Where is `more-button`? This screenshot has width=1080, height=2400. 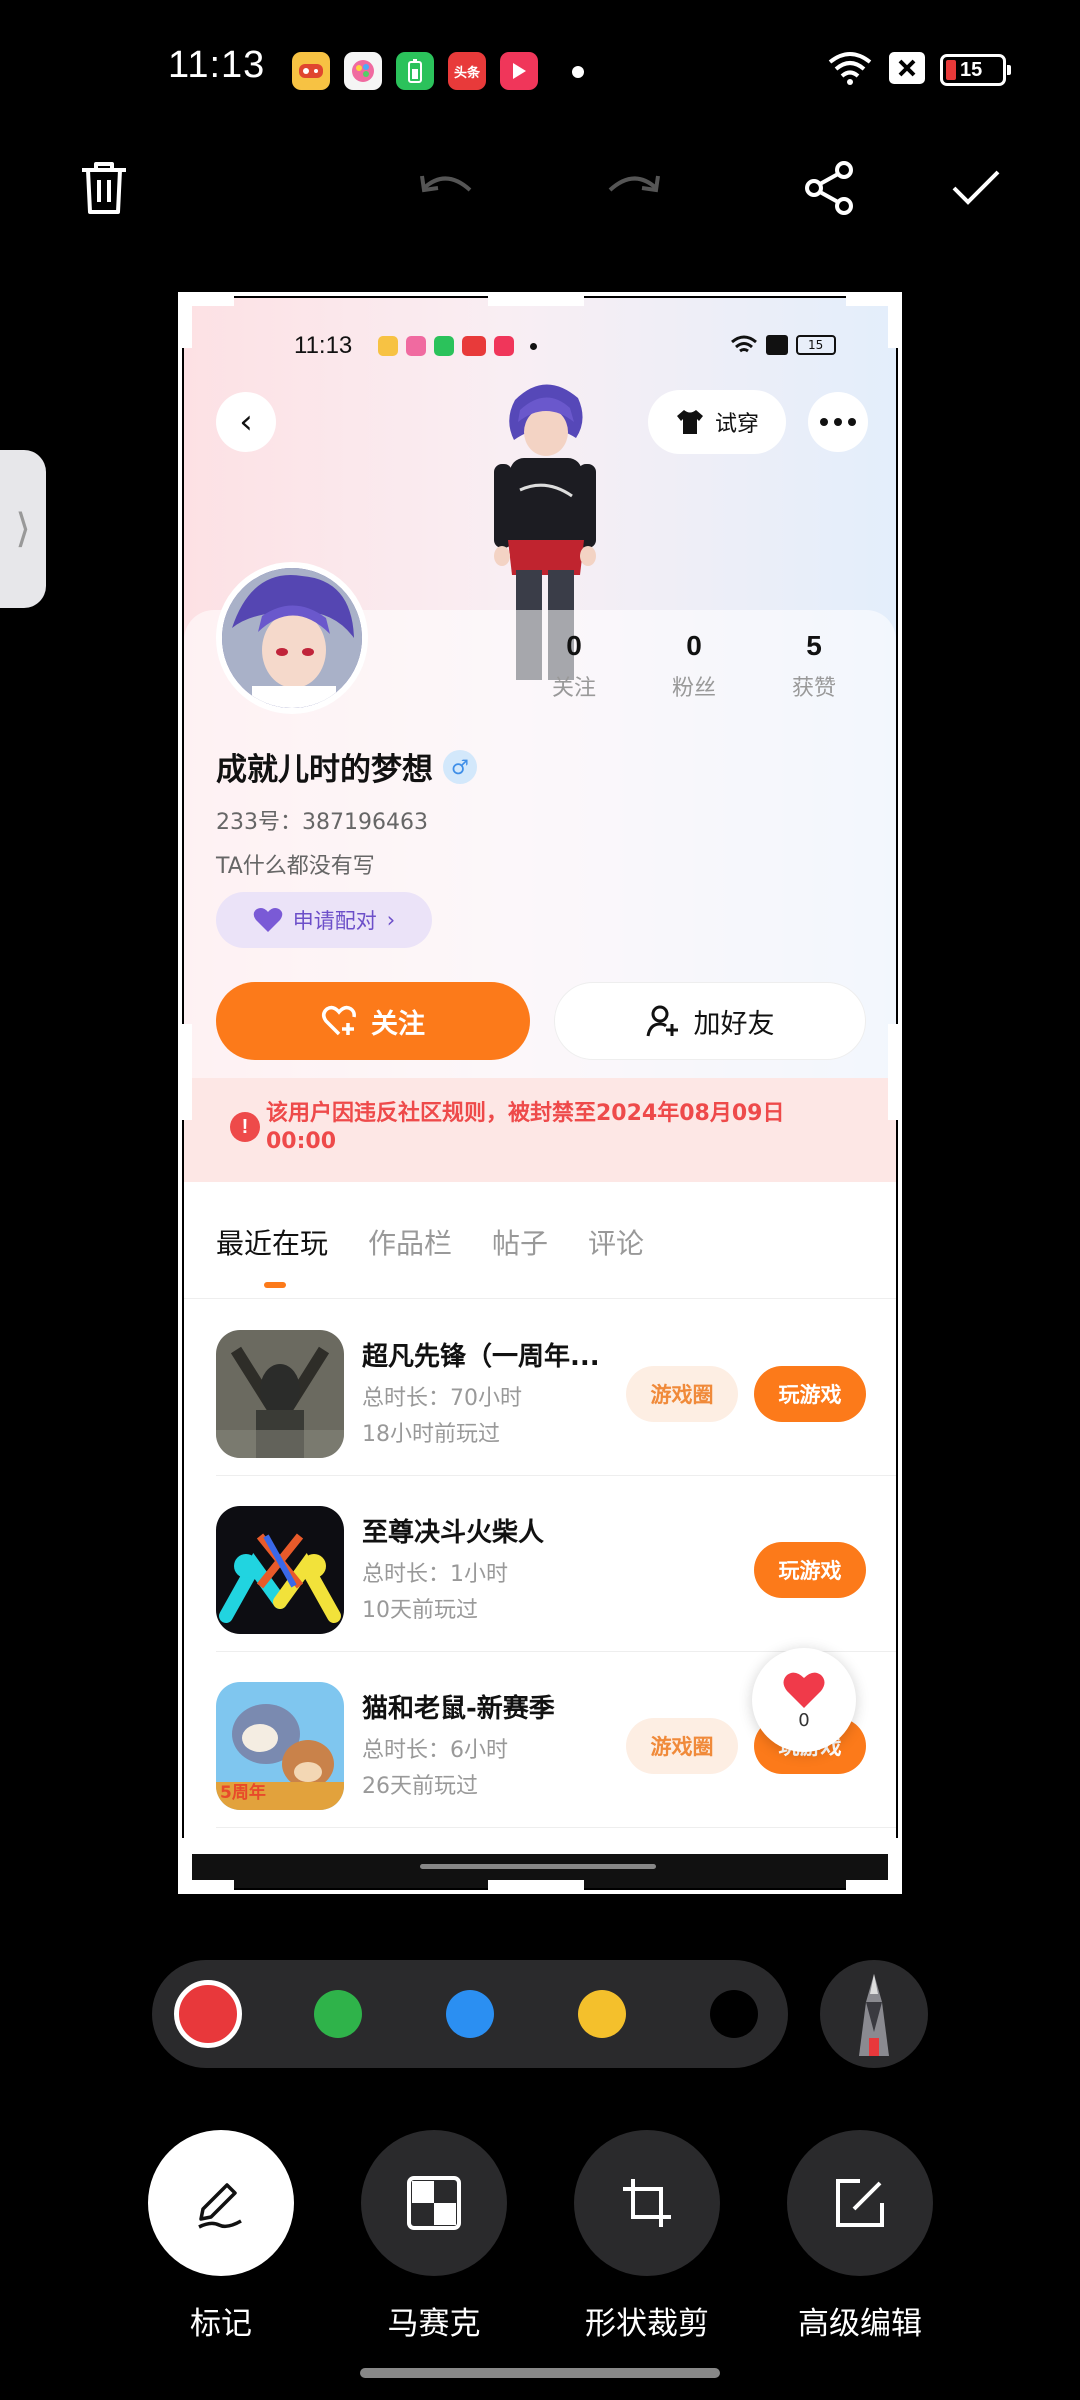
more-button is located at coordinates (838, 422).